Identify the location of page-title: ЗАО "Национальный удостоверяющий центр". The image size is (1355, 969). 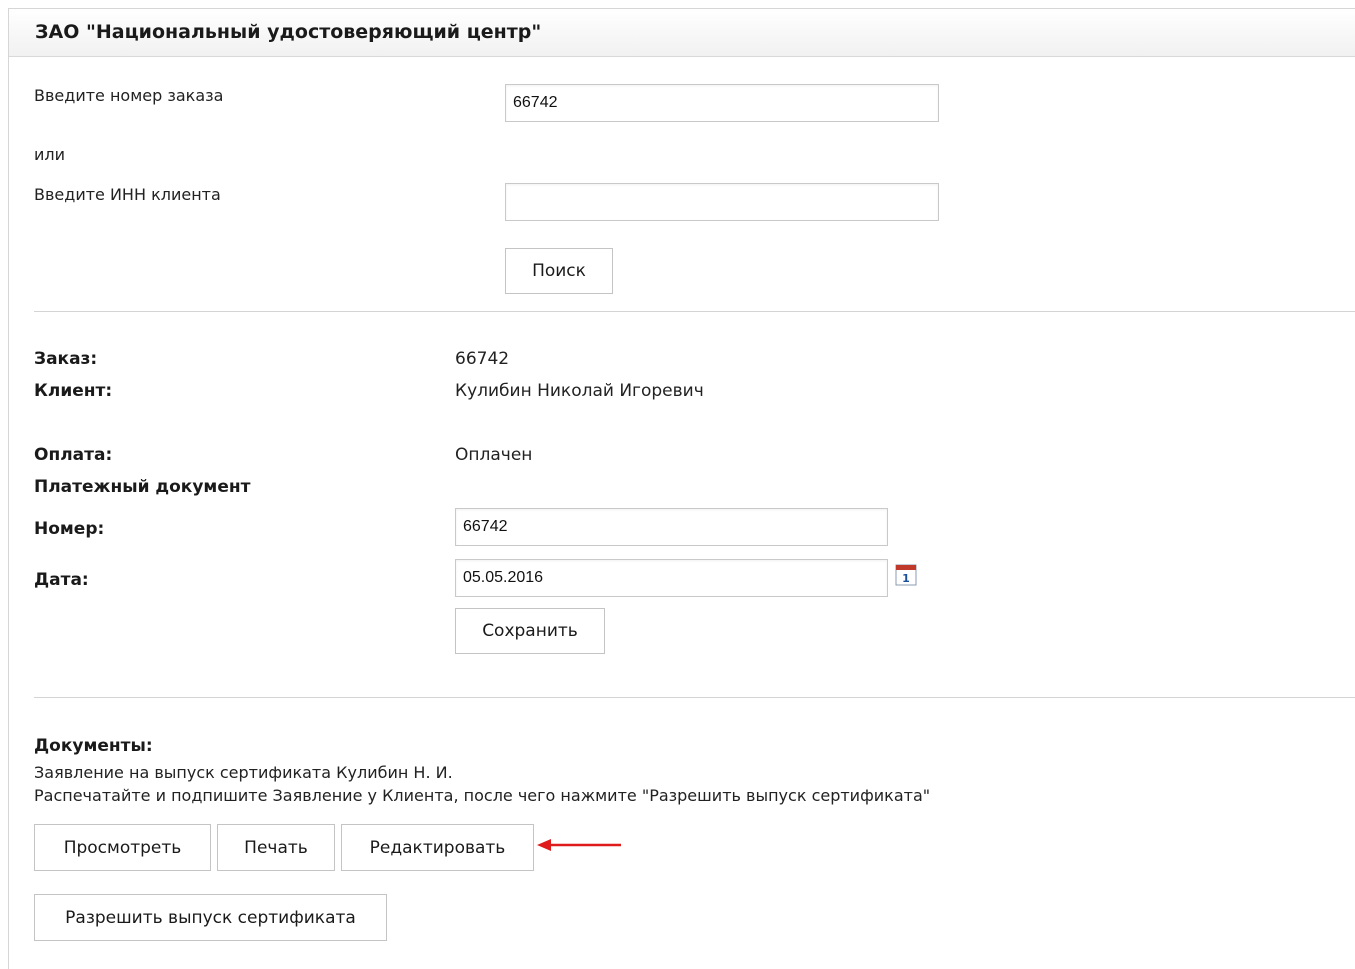
(288, 32).